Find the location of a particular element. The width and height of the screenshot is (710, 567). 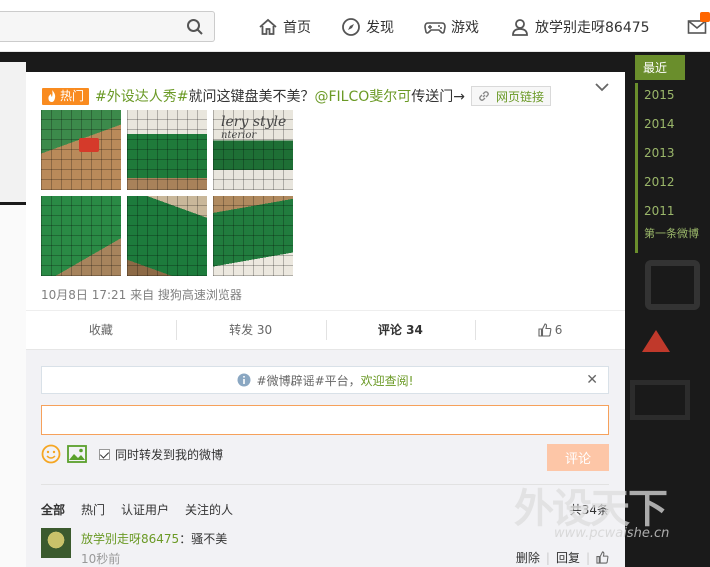

comment-item: 放学别走呀86475：骚不美 is located at coordinates (154, 538).